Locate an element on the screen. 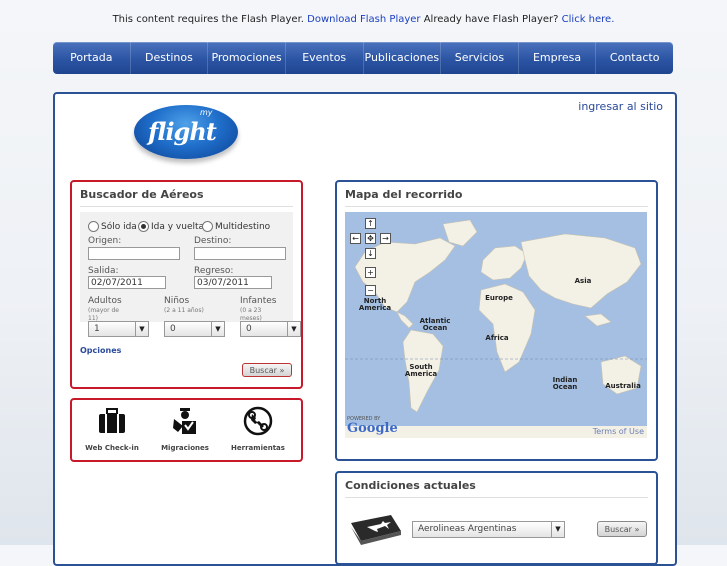 The width and height of the screenshot is (727, 566). radio-label: Sólo ida is located at coordinates (119, 226).